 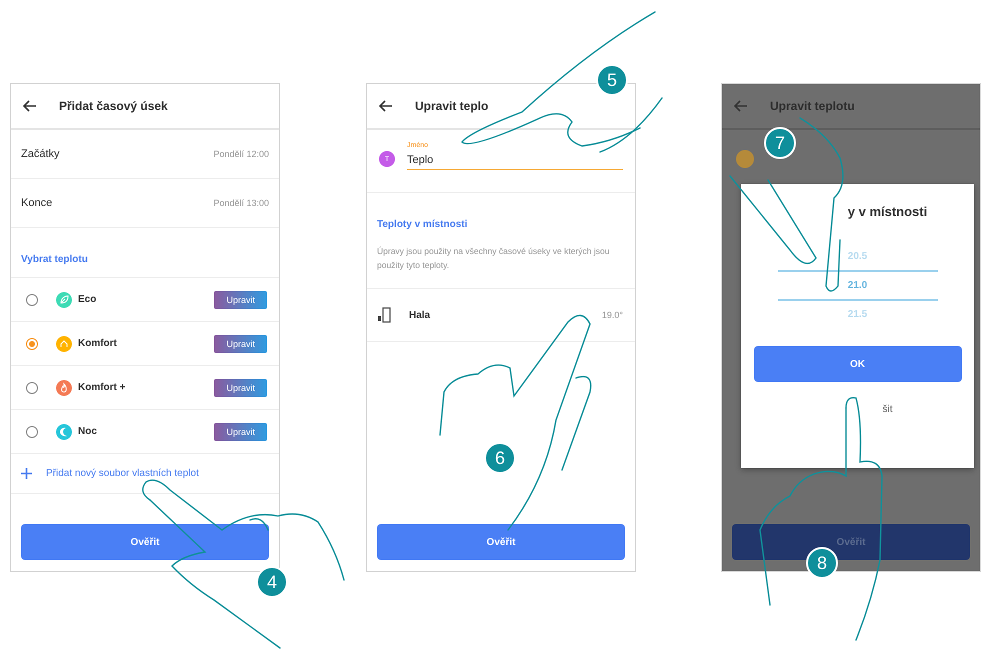 I want to click on ok-button: OK, so click(x=858, y=364).